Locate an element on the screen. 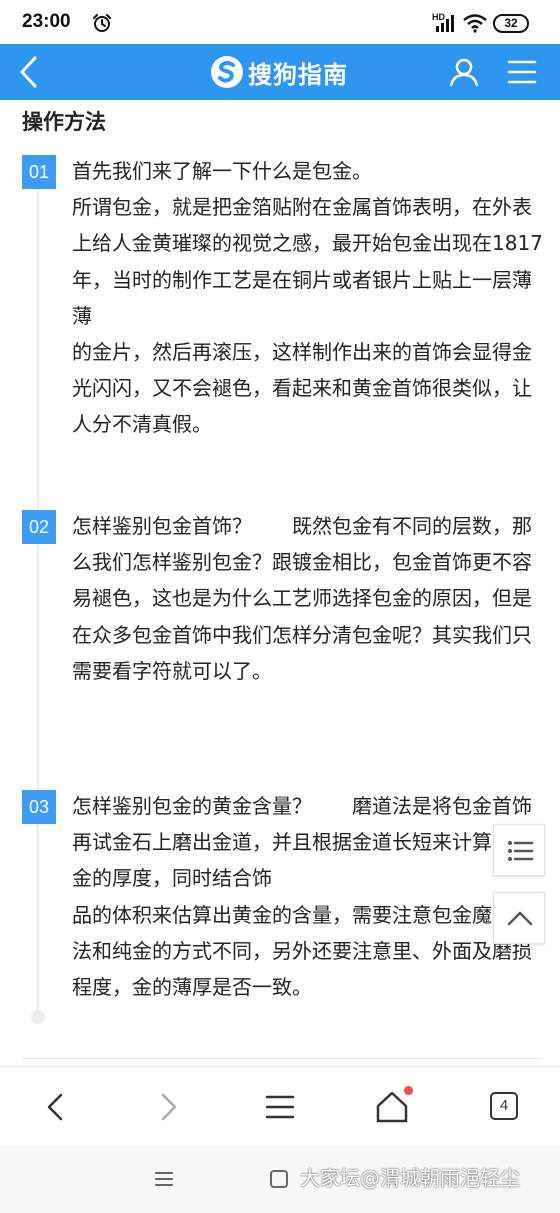  hamburger-menu-icon is located at coordinates (522, 72).